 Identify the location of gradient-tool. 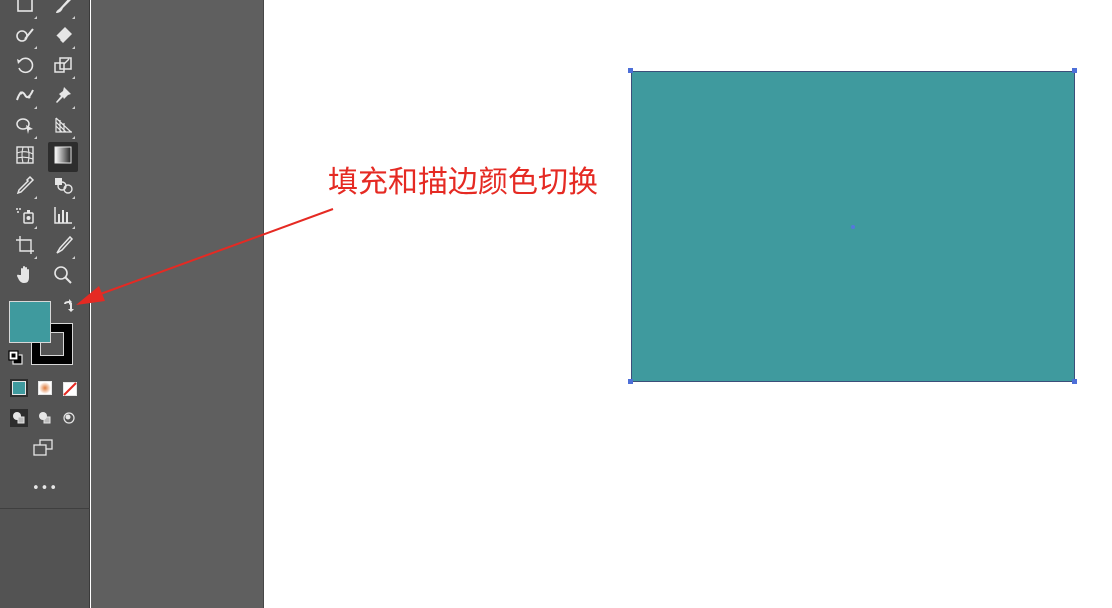
(63, 157).